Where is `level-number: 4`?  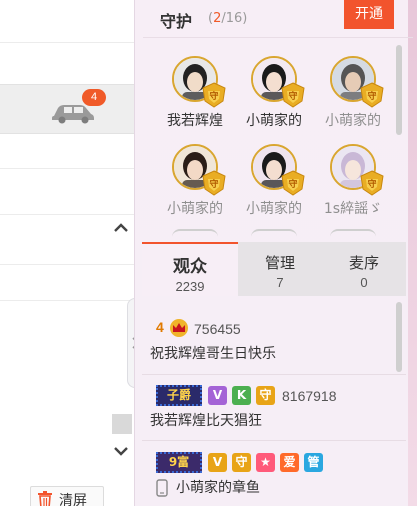
level-number: 4 is located at coordinates (160, 327).